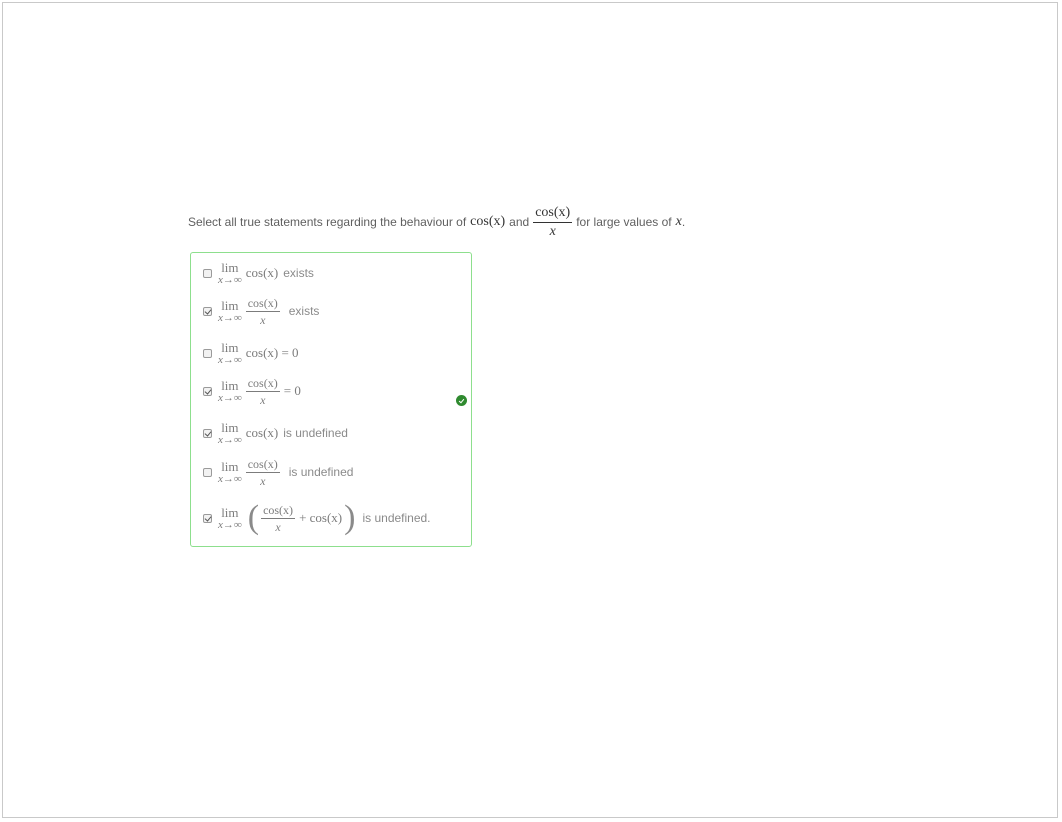 Image resolution: width=1062 pixels, height=822 pixels. Describe the element at coordinates (396, 518) in the screenshot. I see `option-text: is undefined.` at that location.